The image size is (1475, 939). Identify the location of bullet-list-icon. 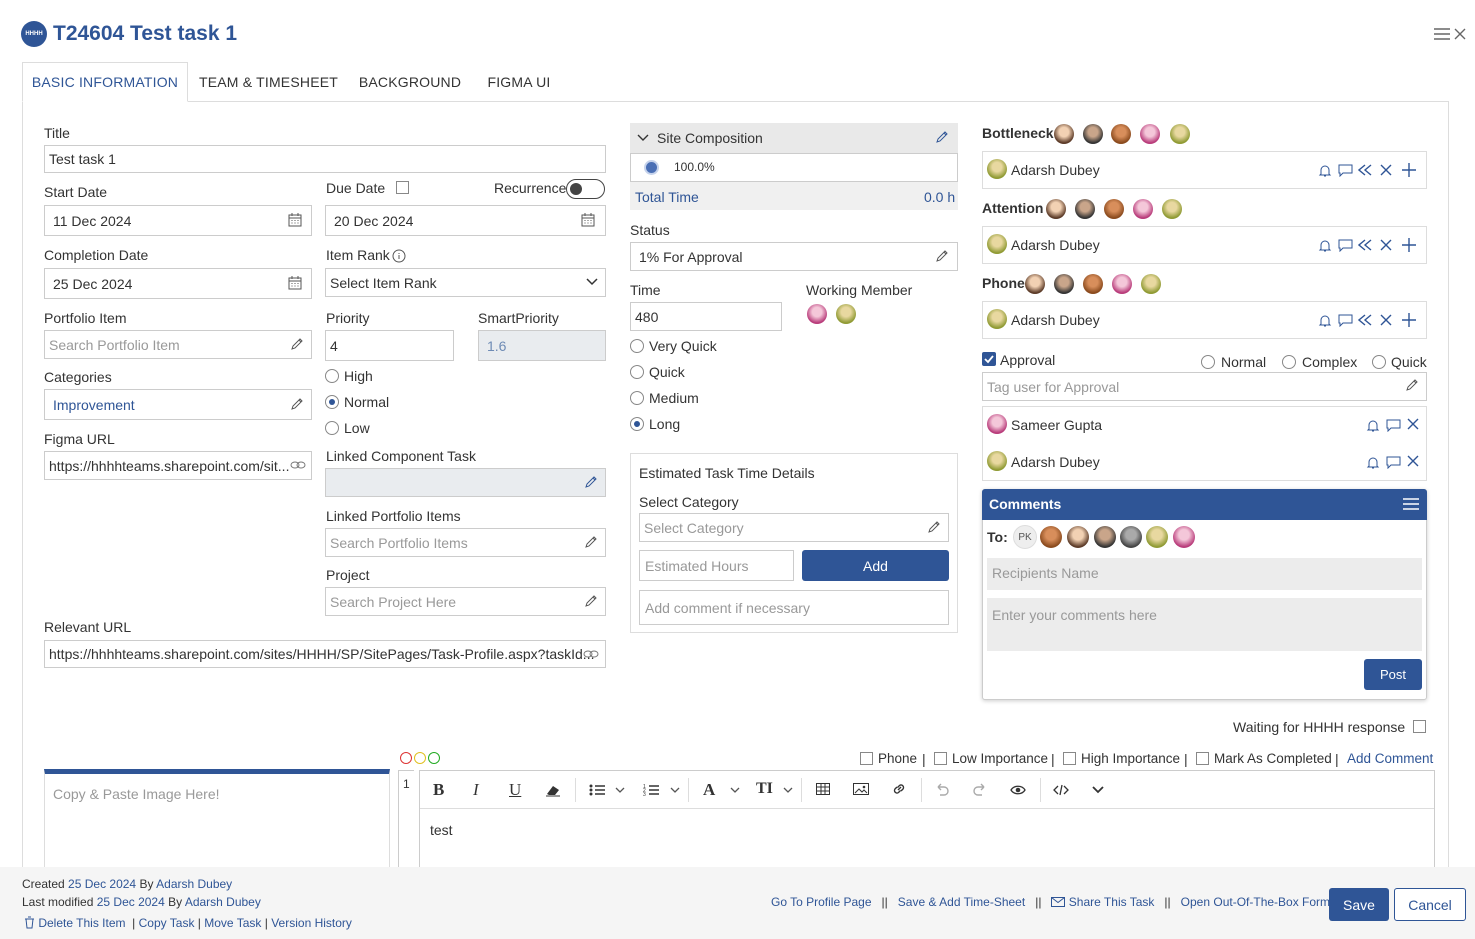
(597, 790).